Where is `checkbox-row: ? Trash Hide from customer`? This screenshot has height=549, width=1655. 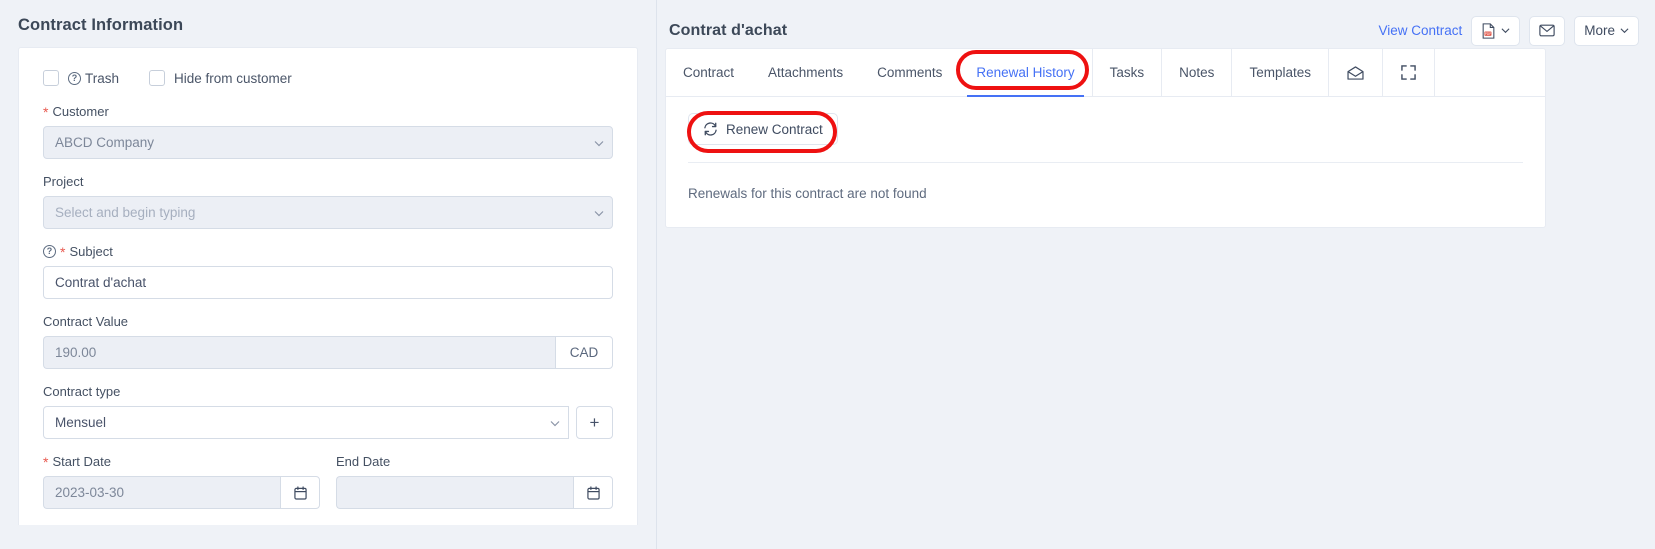 checkbox-row: ? Trash Hide from customer is located at coordinates (328, 78).